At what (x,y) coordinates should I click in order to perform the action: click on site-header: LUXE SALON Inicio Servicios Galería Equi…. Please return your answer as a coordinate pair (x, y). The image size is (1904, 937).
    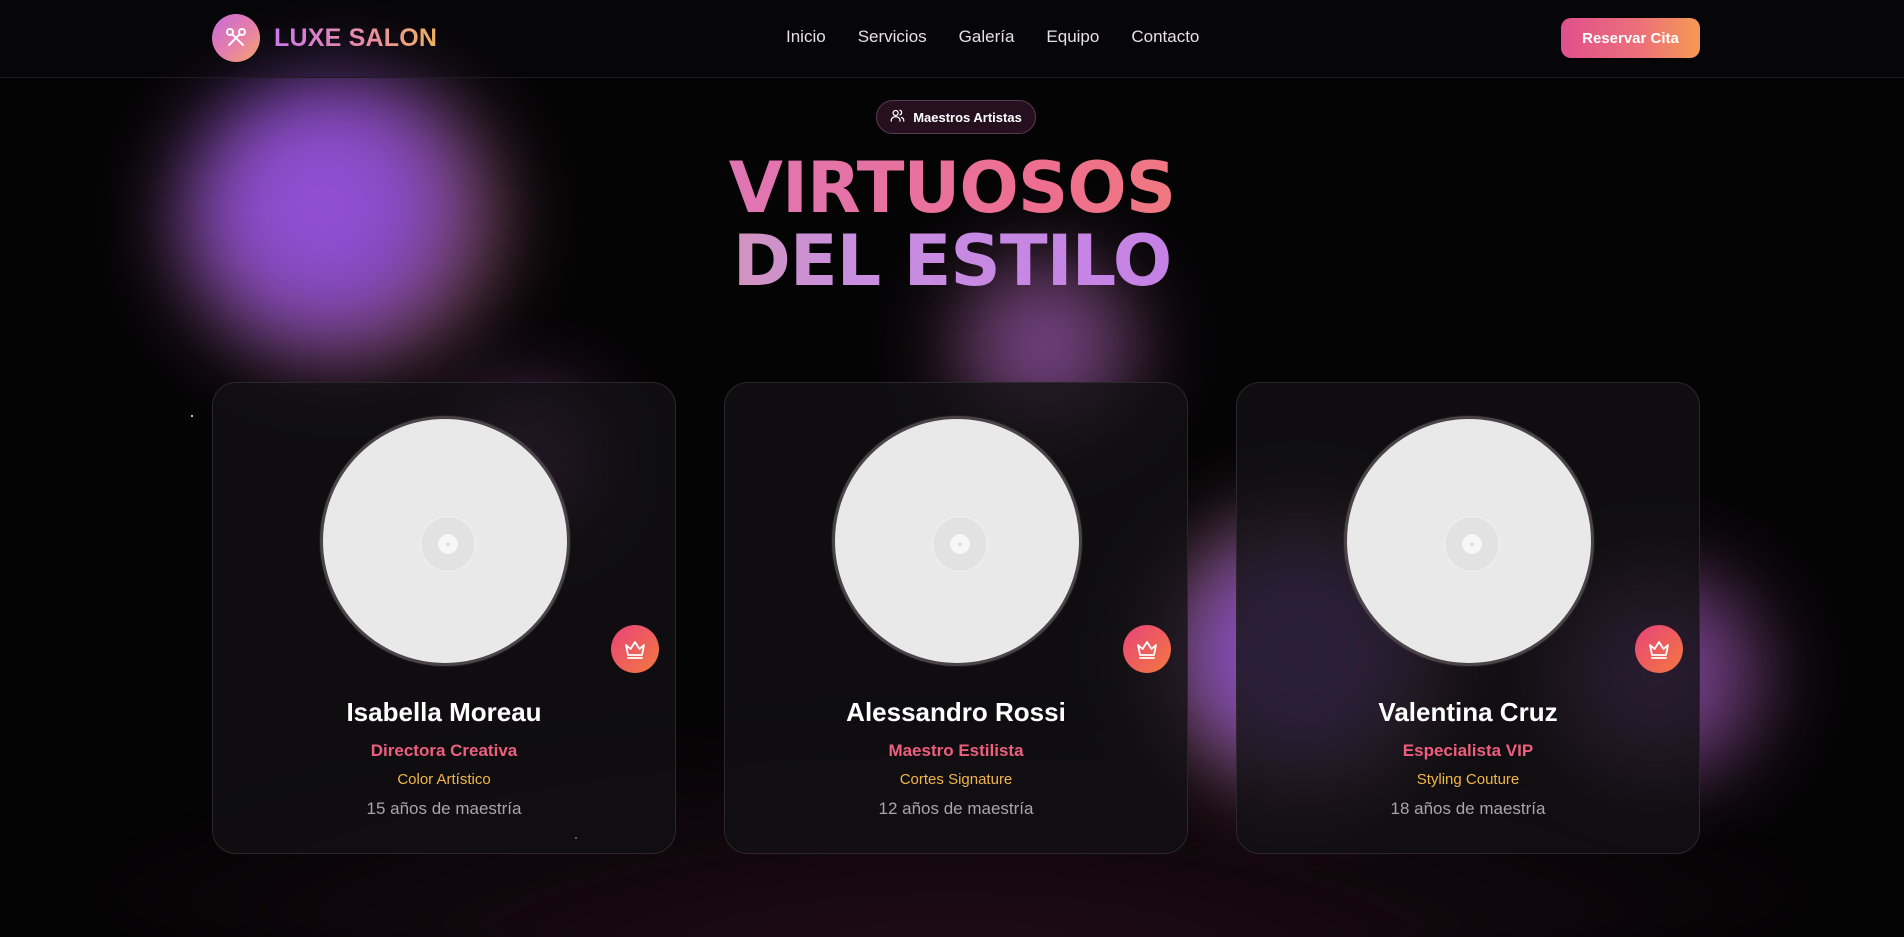
    Looking at the image, I should click on (952, 39).